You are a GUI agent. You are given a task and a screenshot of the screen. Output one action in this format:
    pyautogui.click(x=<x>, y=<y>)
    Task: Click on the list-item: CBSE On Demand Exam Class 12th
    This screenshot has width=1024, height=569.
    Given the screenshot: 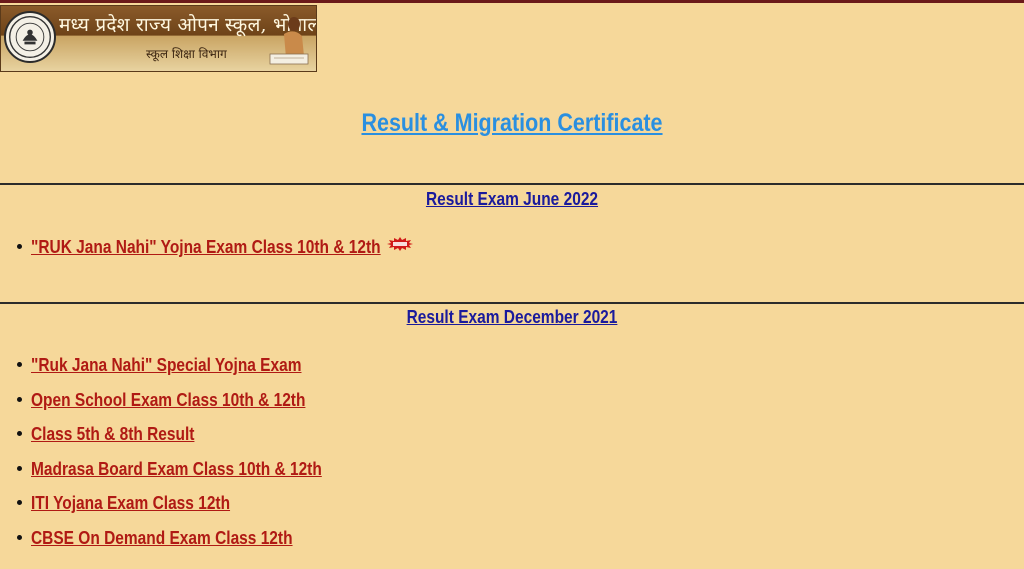 What is the action you would take?
    pyautogui.click(x=184, y=543)
    